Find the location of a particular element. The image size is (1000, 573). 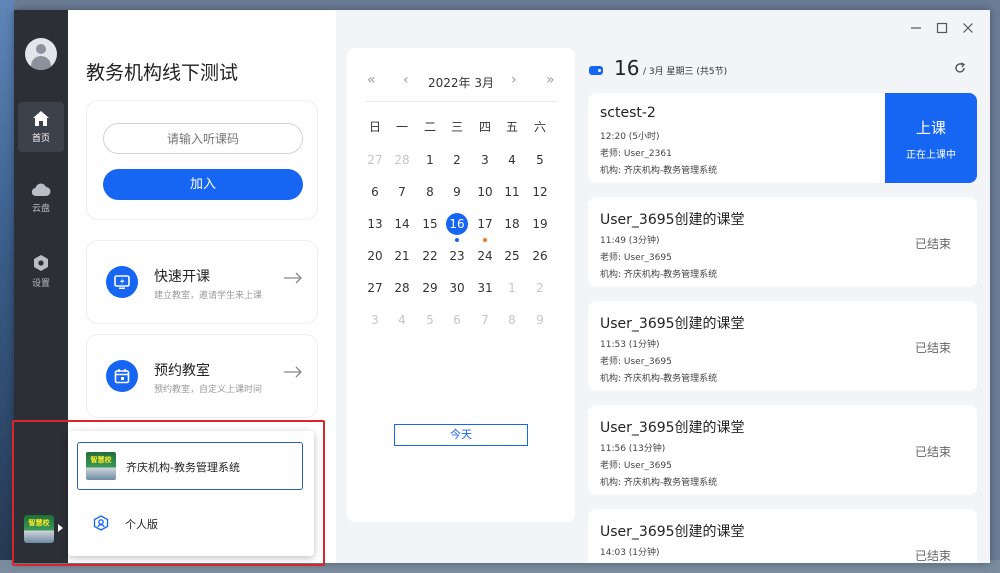

avatar is located at coordinates (41, 54).